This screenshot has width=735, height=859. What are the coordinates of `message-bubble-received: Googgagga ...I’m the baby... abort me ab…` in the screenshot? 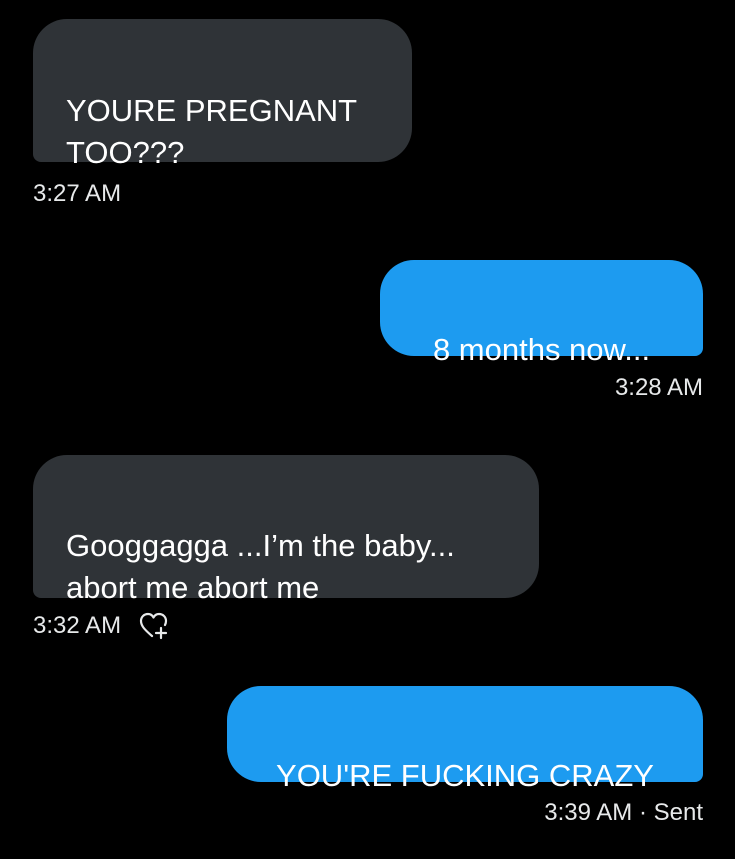 It's located at (286, 530).